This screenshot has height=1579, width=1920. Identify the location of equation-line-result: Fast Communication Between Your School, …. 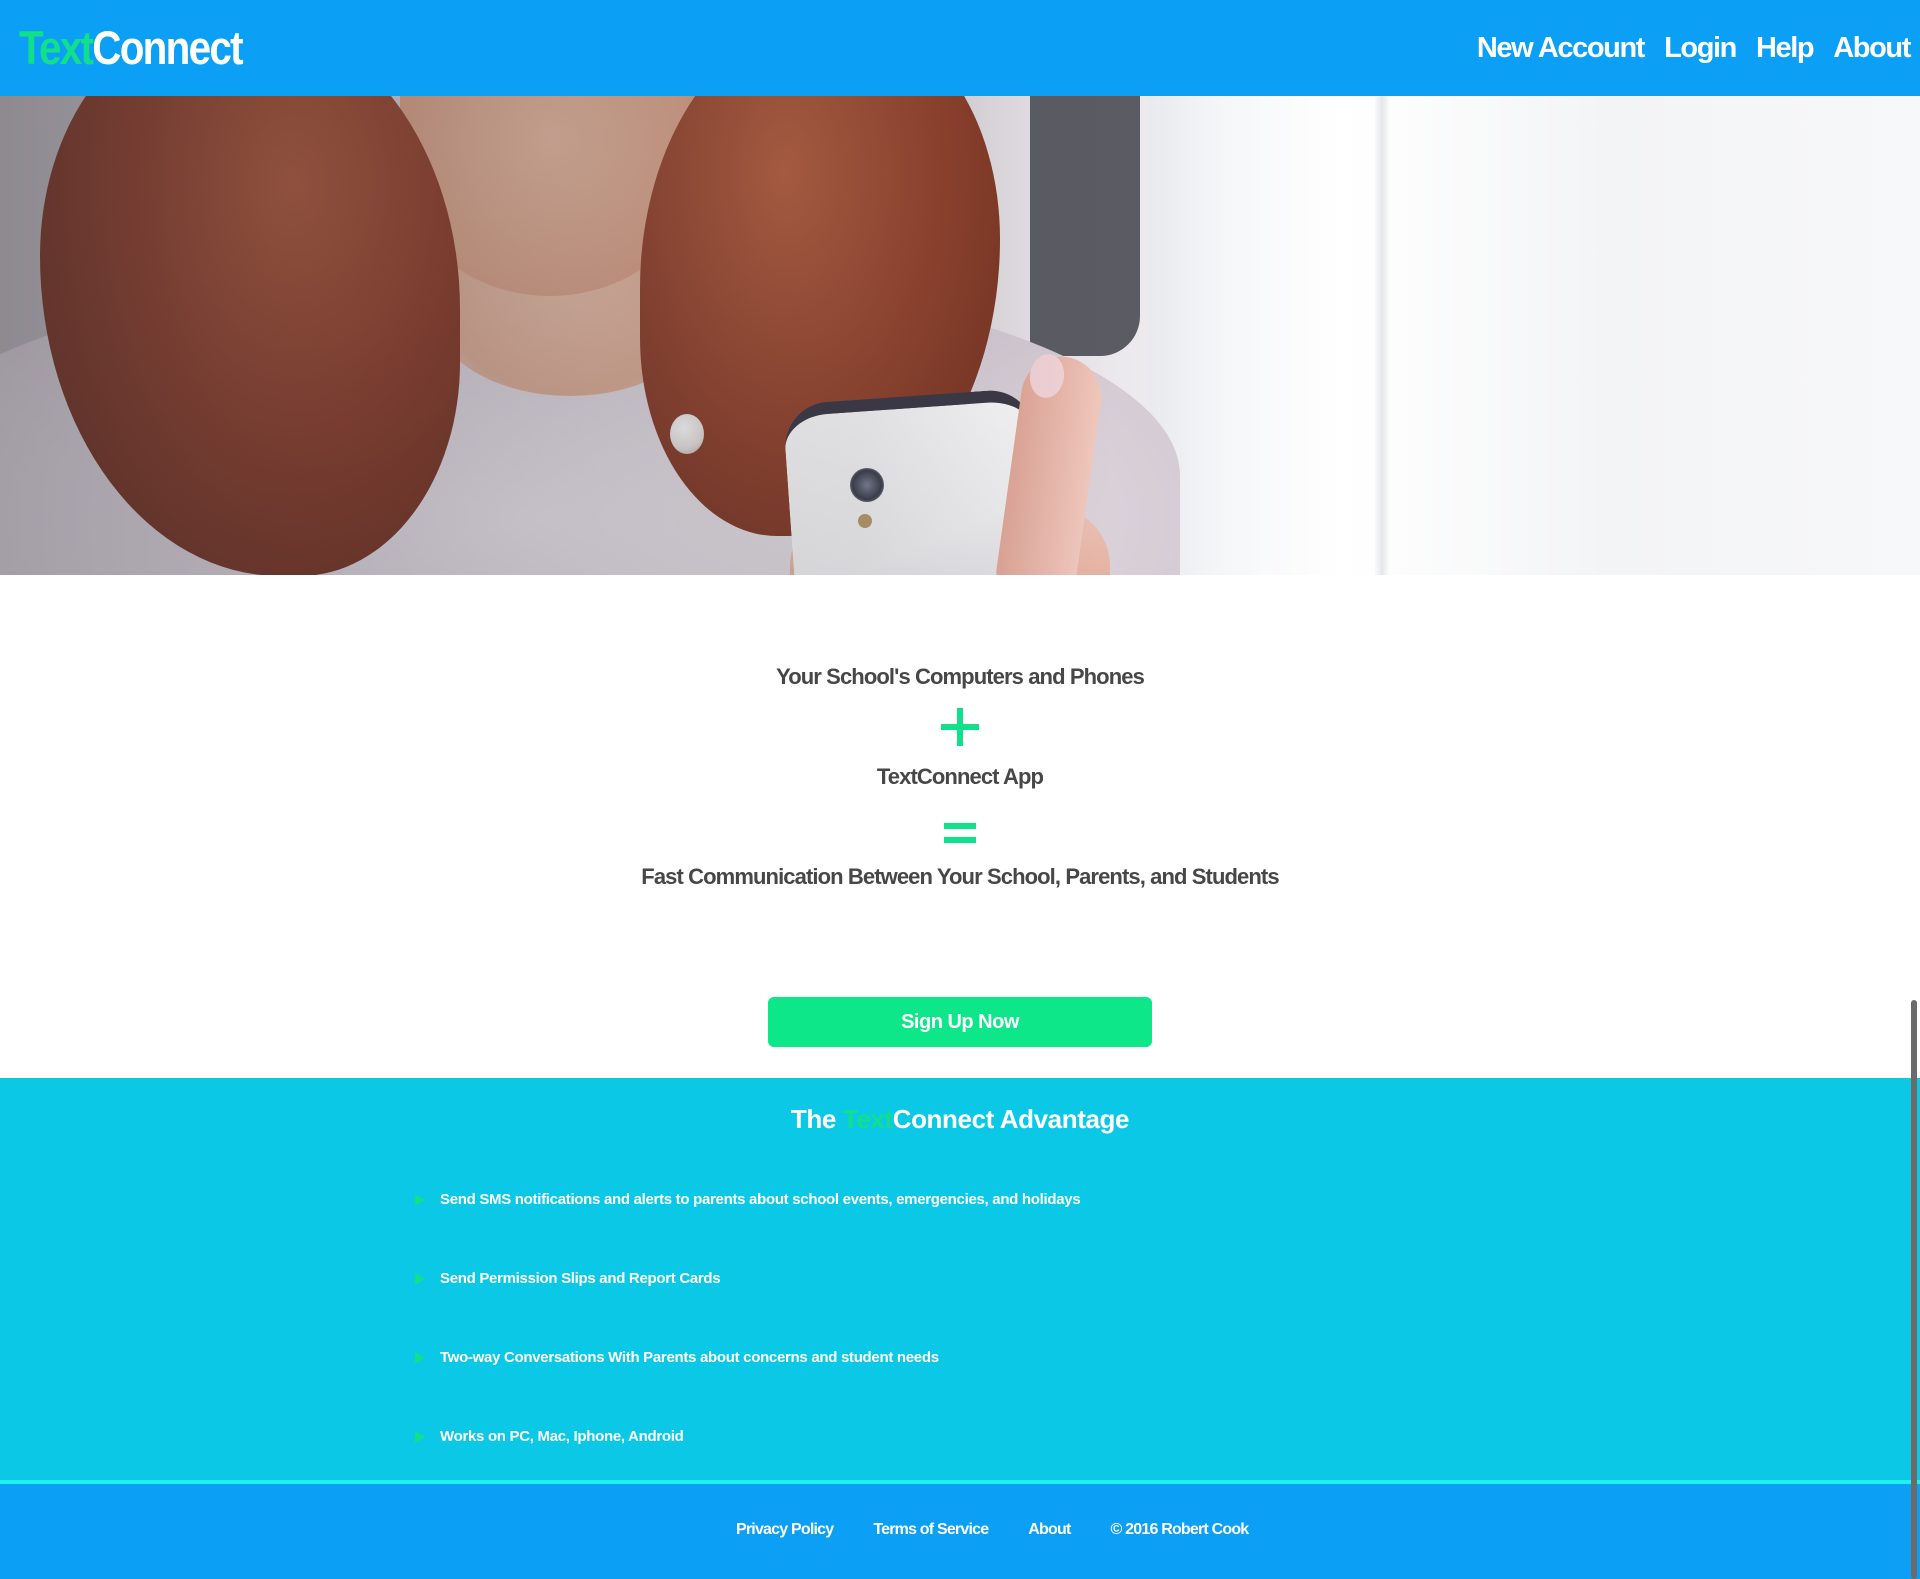
(960, 876).